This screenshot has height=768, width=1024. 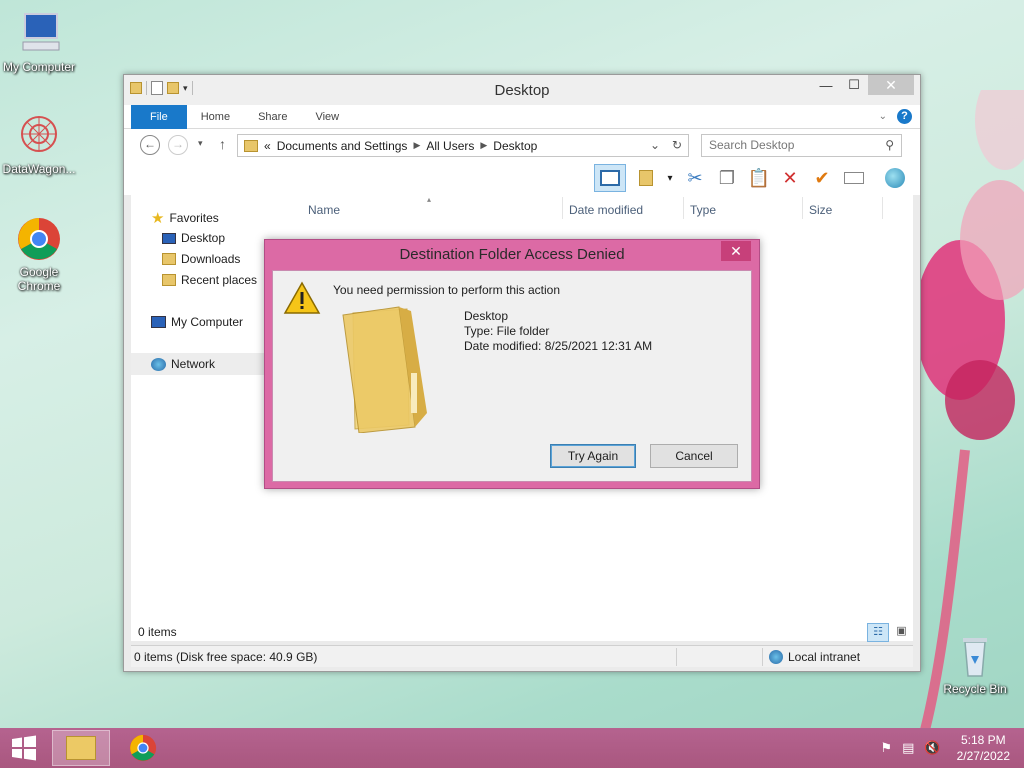 What do you see at coordinates (327, 117) in the screenshot?
I see `tab-view: View` at bounding box center [327, 117].